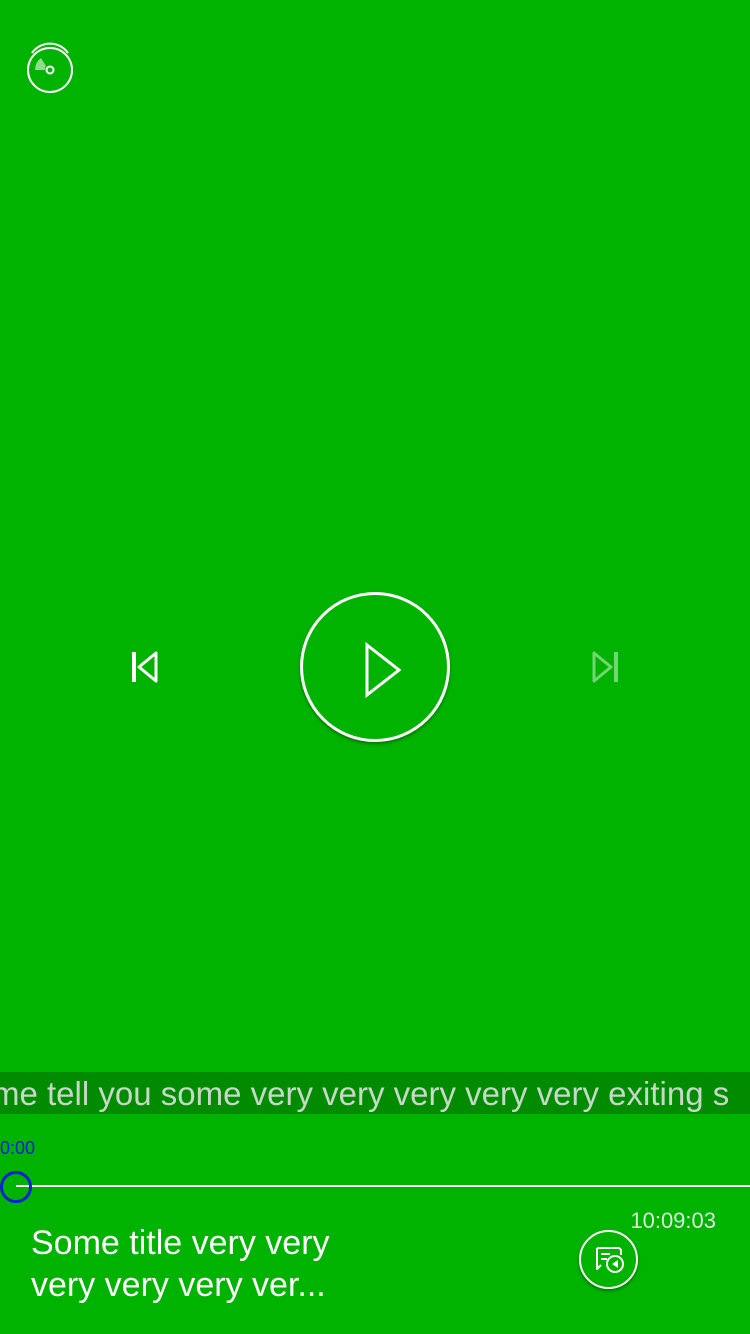 The width and height of the screenshot is (750, 1334). I want to click on next-button, so click(605, 667).